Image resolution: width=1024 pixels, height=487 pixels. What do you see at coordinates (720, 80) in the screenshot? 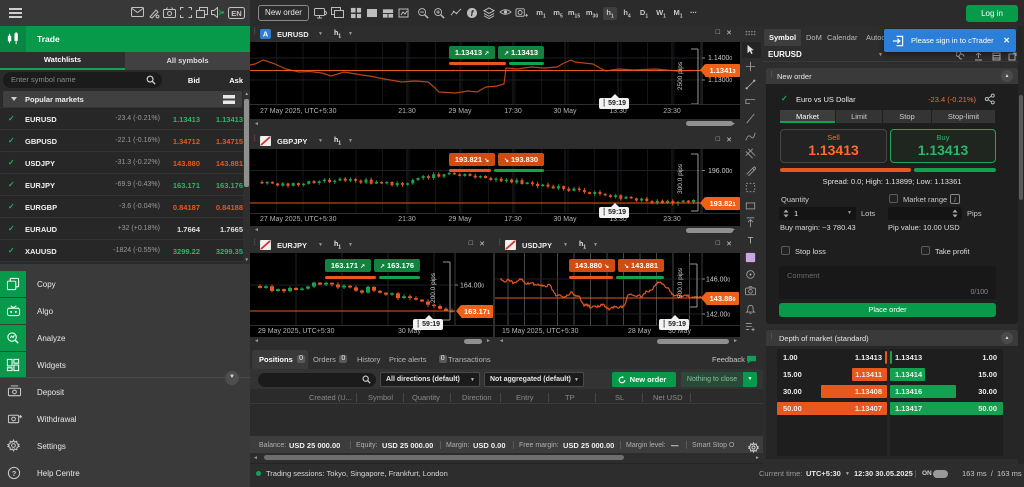
I see `svg-text: 1.13000` at bounding box center [720, 80].